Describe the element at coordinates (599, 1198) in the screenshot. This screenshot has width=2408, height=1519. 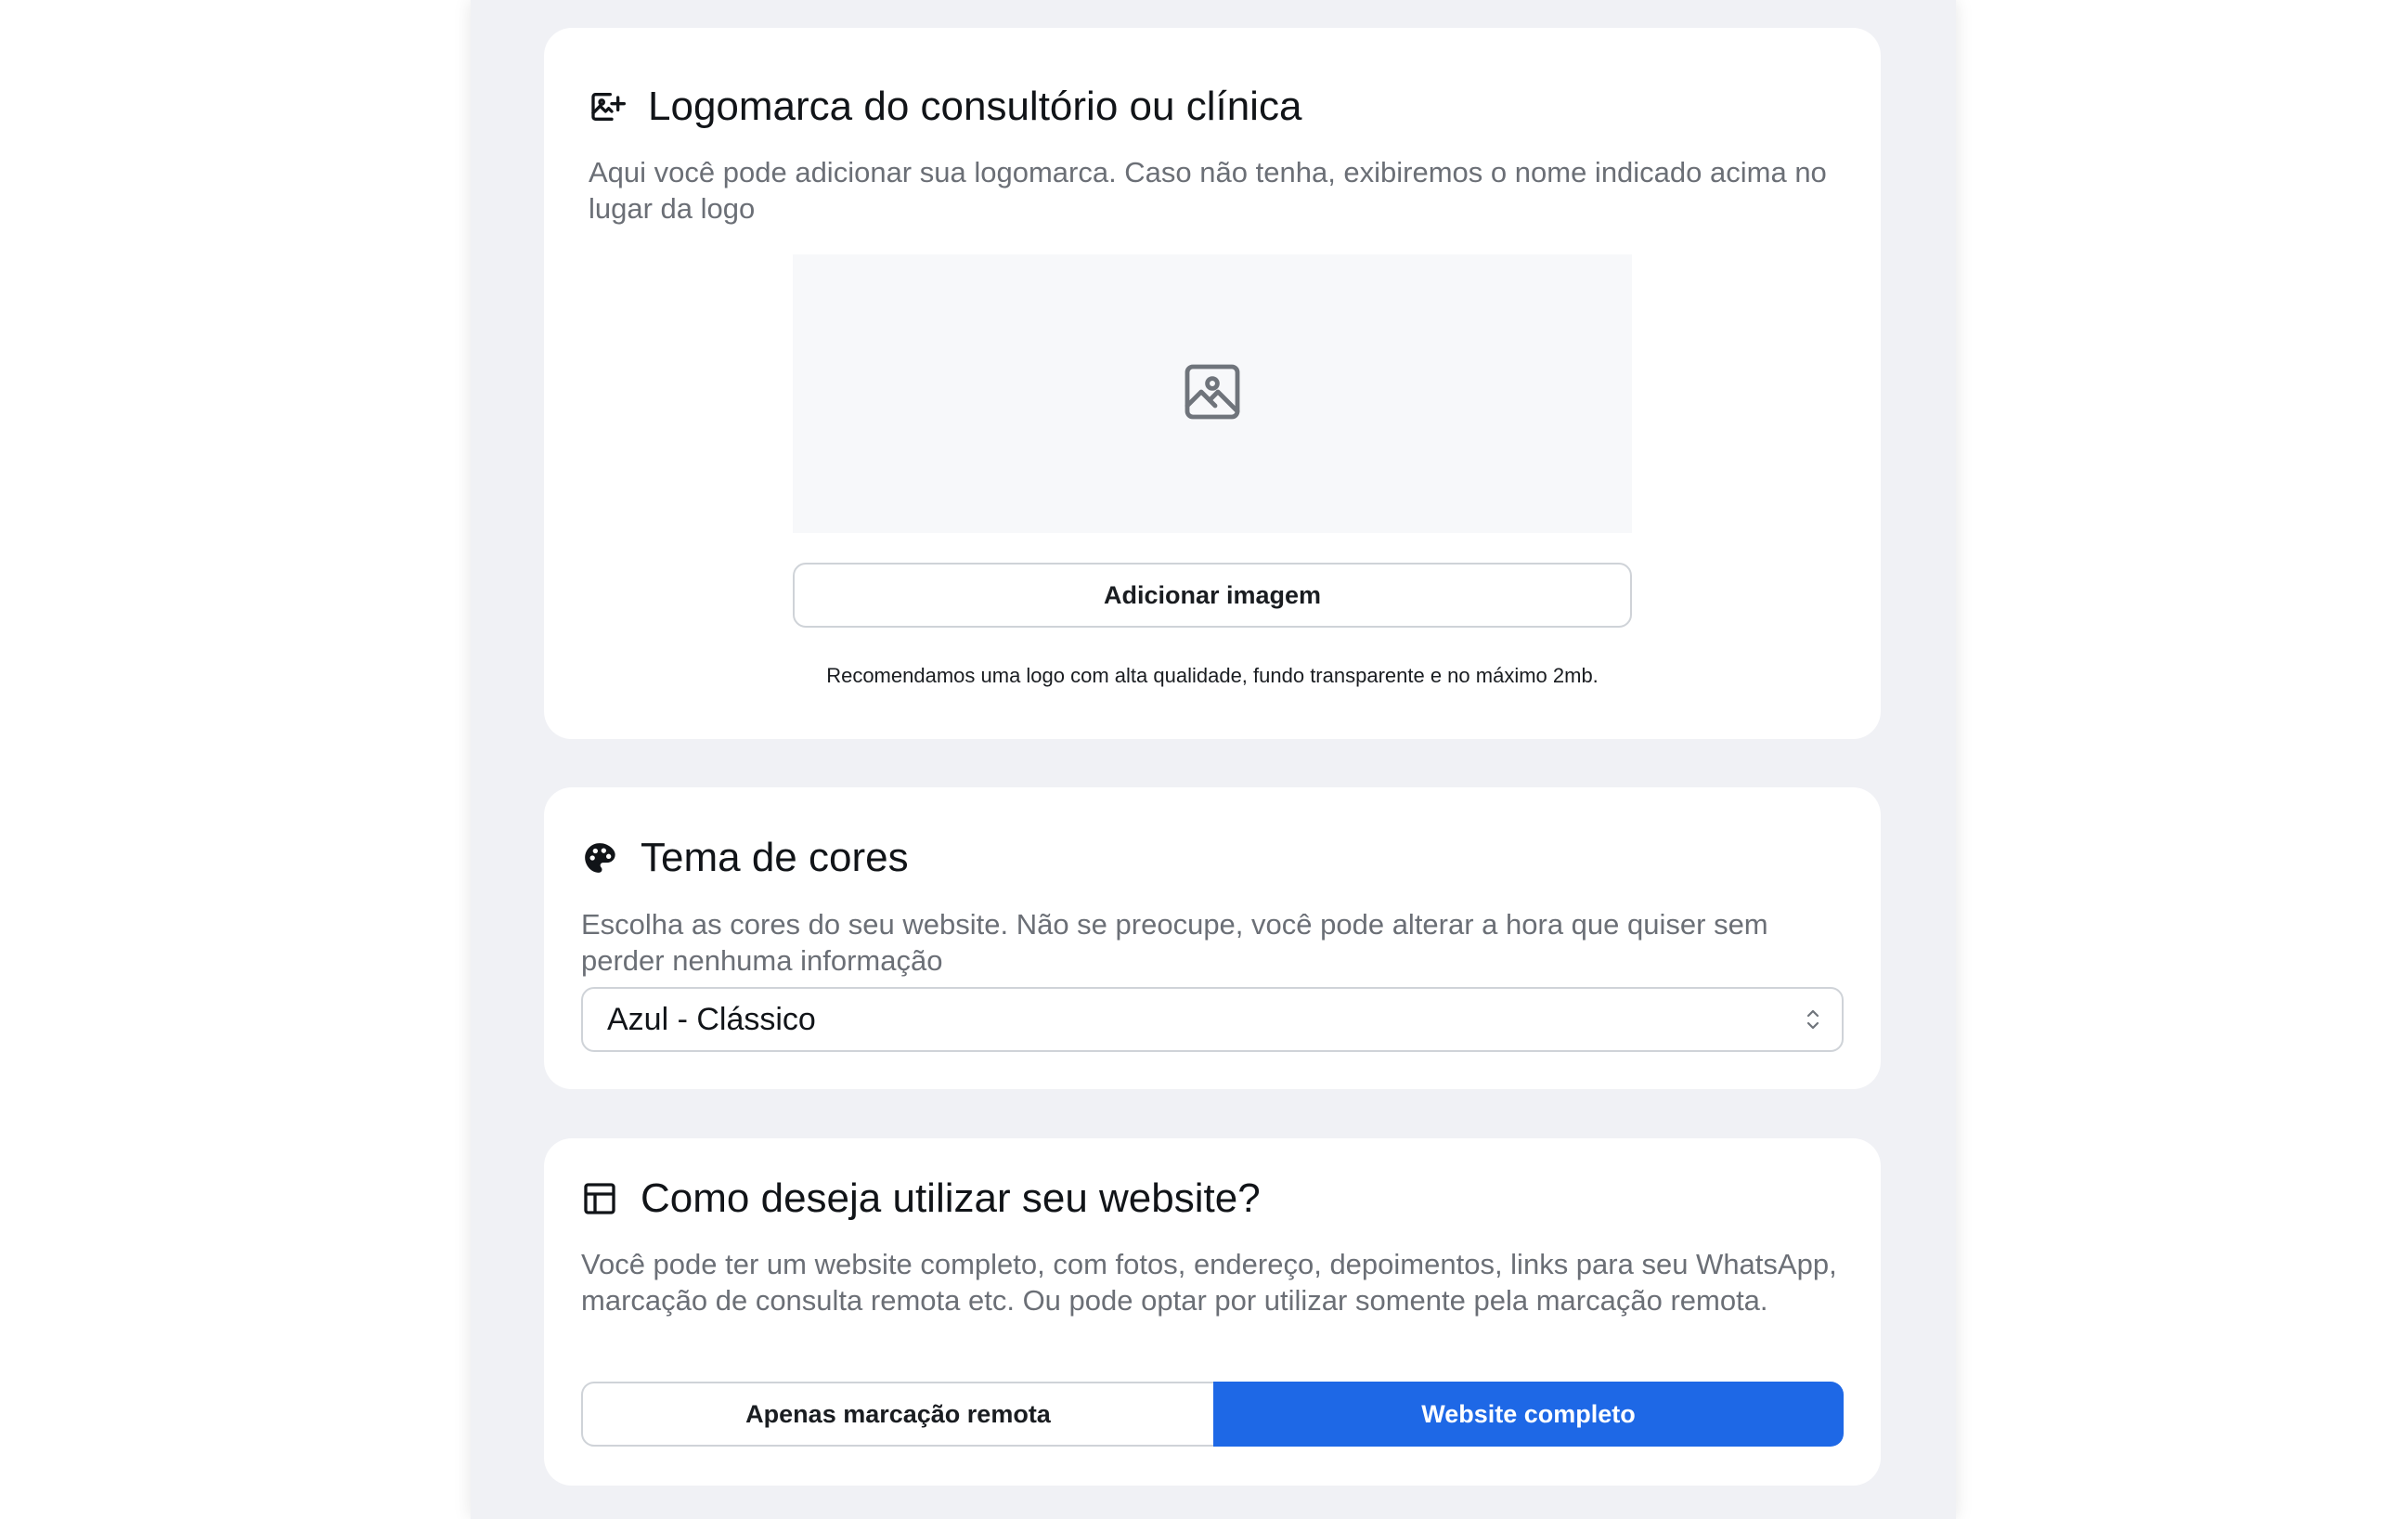
I see `layout-icon` at that location.